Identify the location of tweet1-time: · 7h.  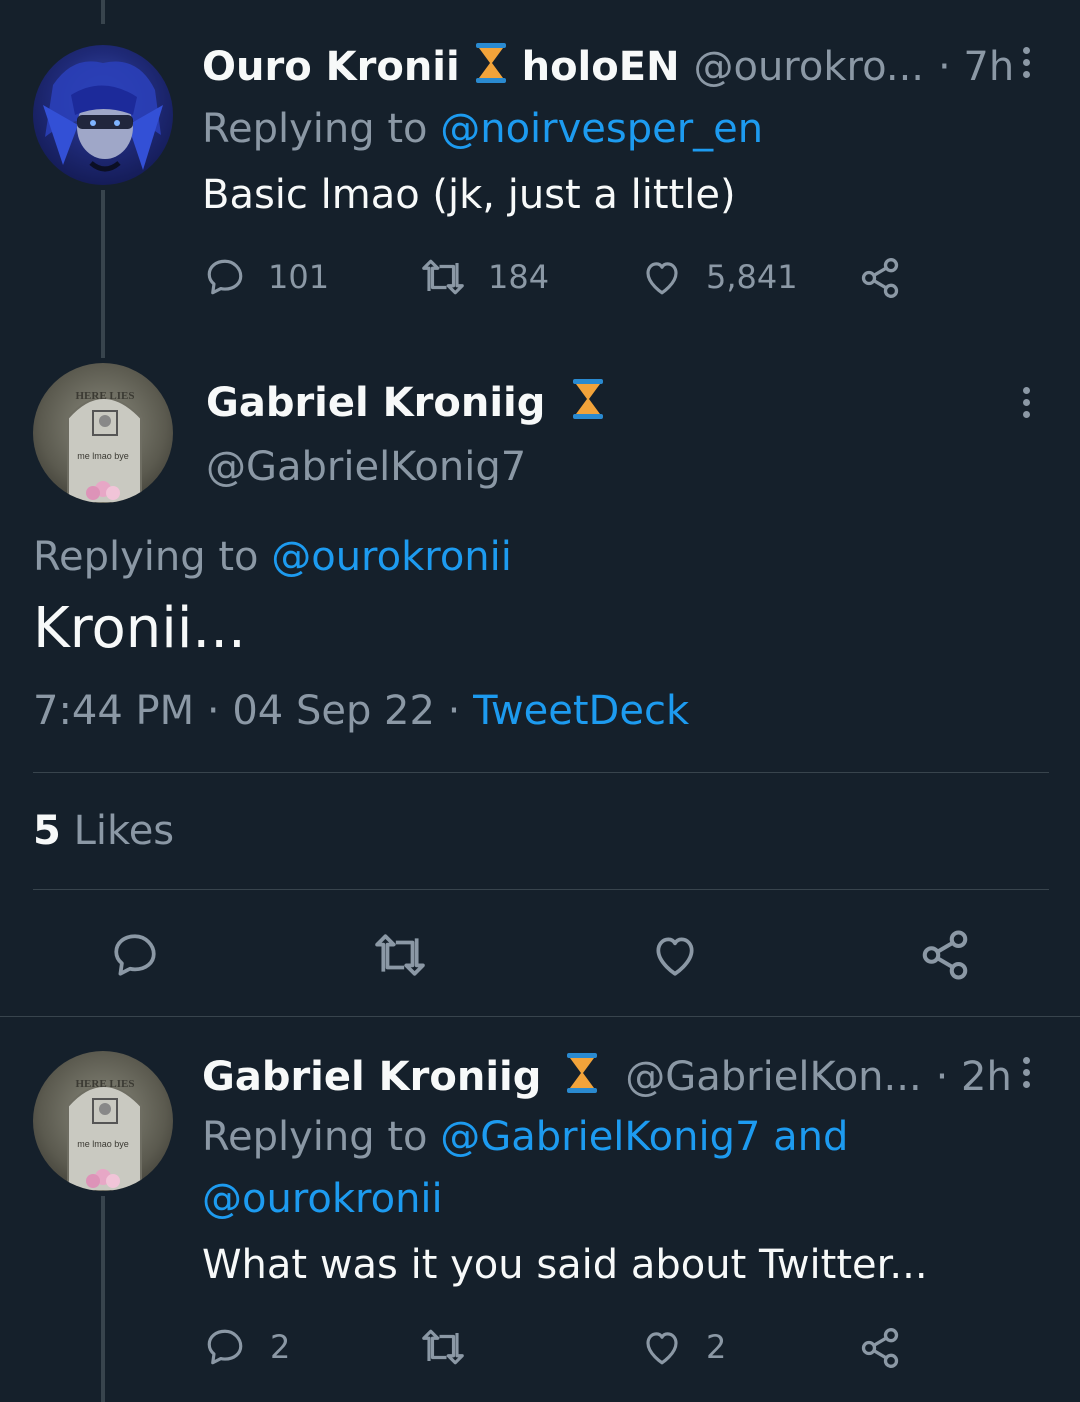
(976, 67).